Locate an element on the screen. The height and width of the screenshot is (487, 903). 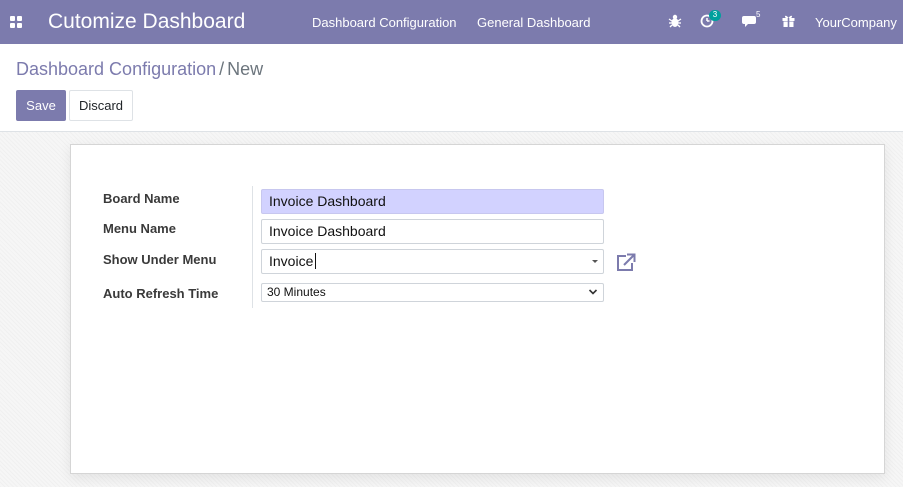
breadcrumb-current: New is located at coordinates (245, 69).